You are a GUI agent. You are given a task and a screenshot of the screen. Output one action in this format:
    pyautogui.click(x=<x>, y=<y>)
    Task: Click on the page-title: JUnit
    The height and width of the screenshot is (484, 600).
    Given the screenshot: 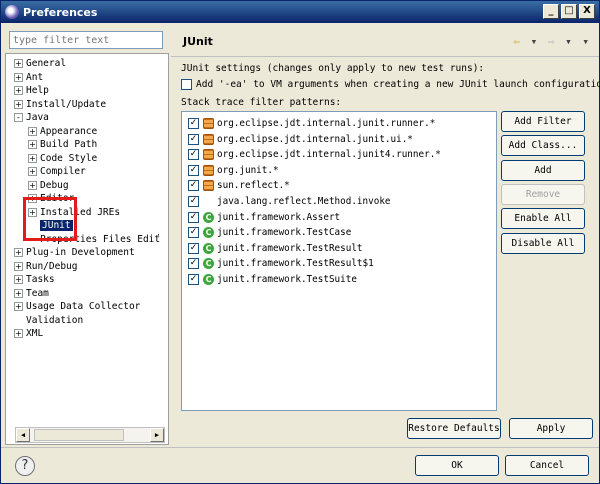 What is the action you would take?
    pyautogui.click(x=198, y=41)
    